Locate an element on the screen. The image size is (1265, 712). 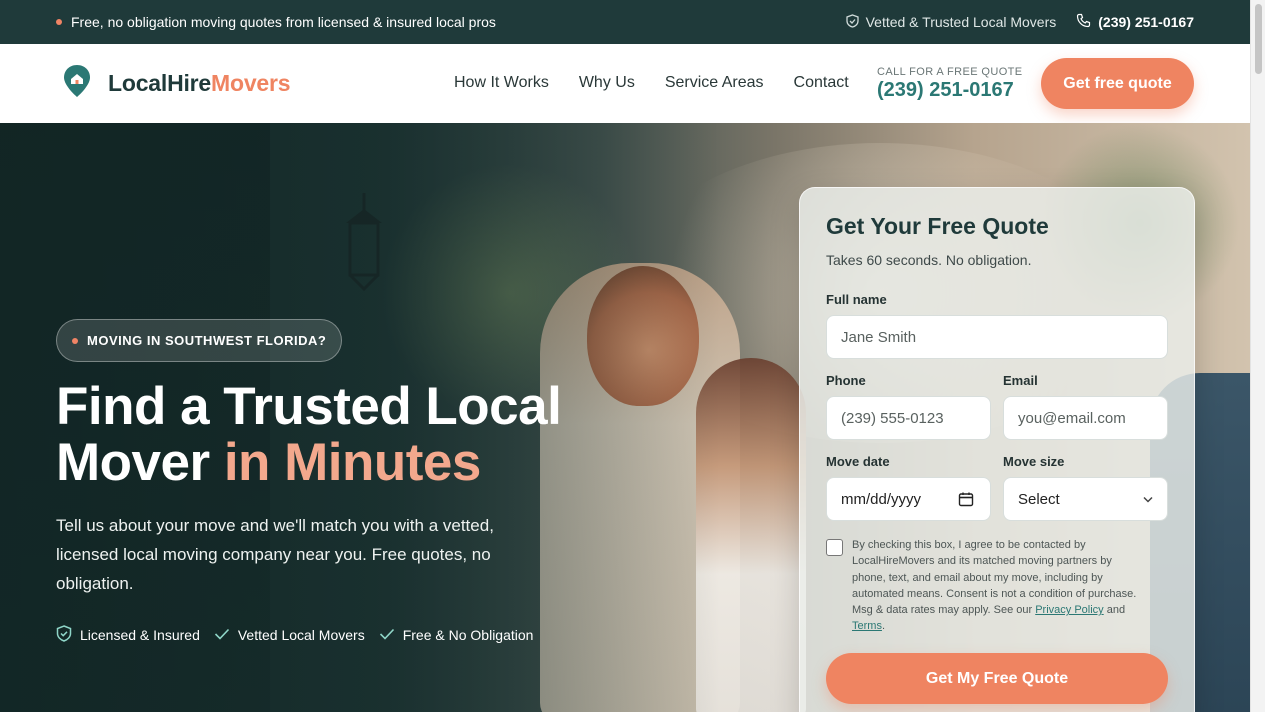
feature-vetted: Vetted Local Movers is located at coordinates (289, 635).